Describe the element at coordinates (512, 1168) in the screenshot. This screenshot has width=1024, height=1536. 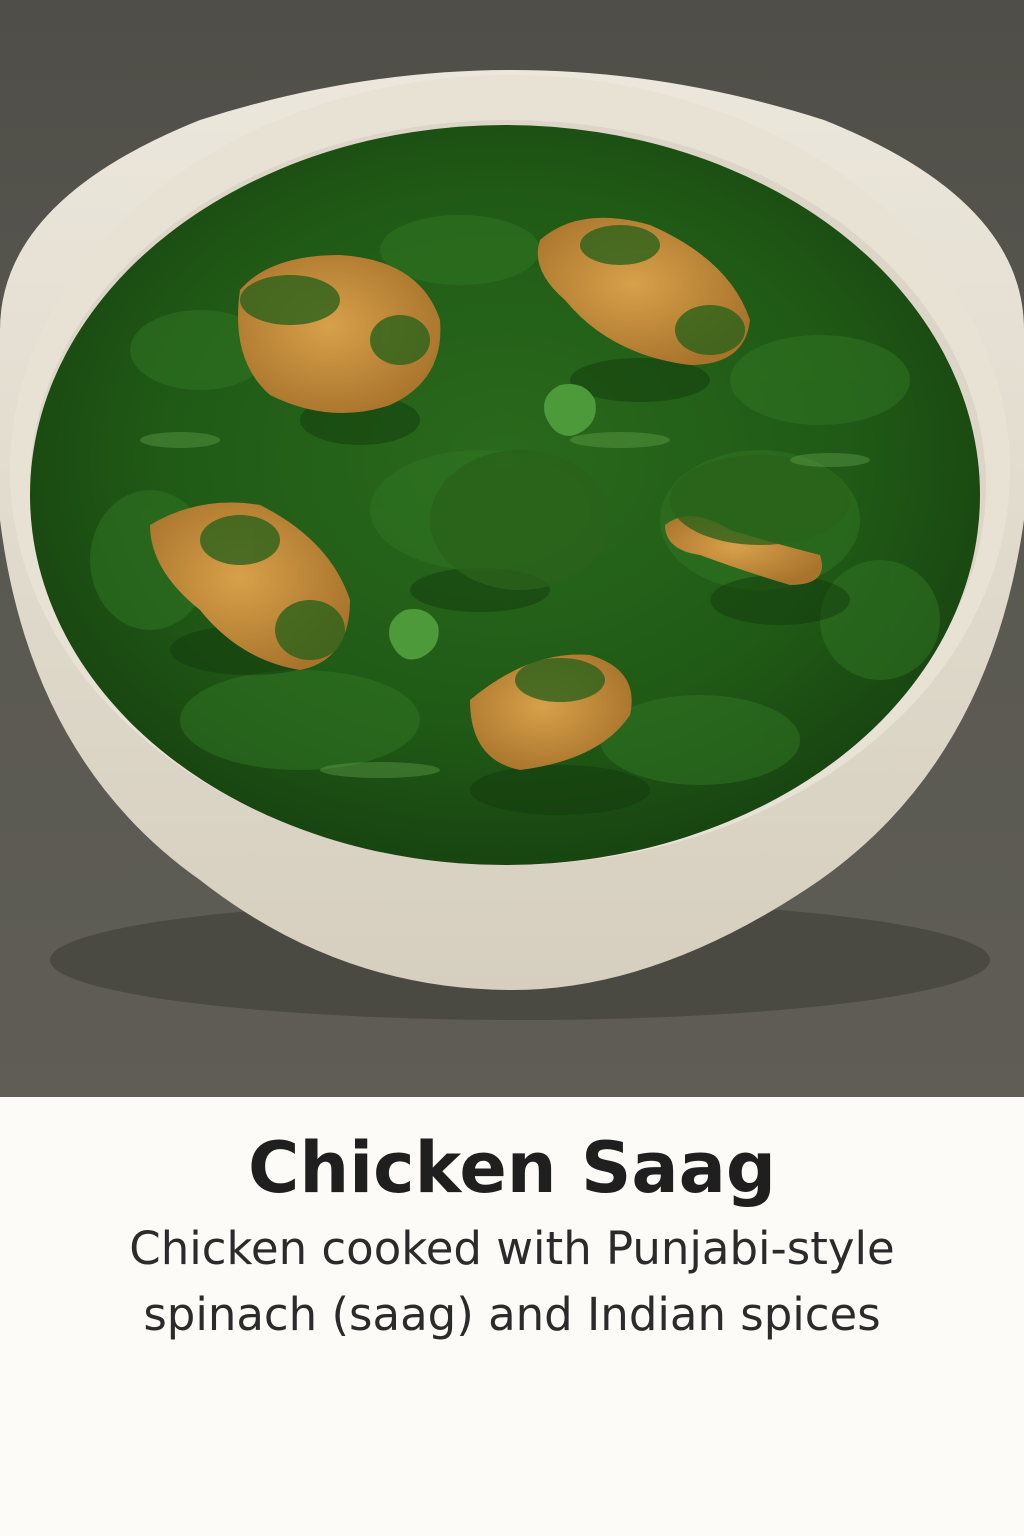
I see `dish-title: Chicken Saag` at that location.